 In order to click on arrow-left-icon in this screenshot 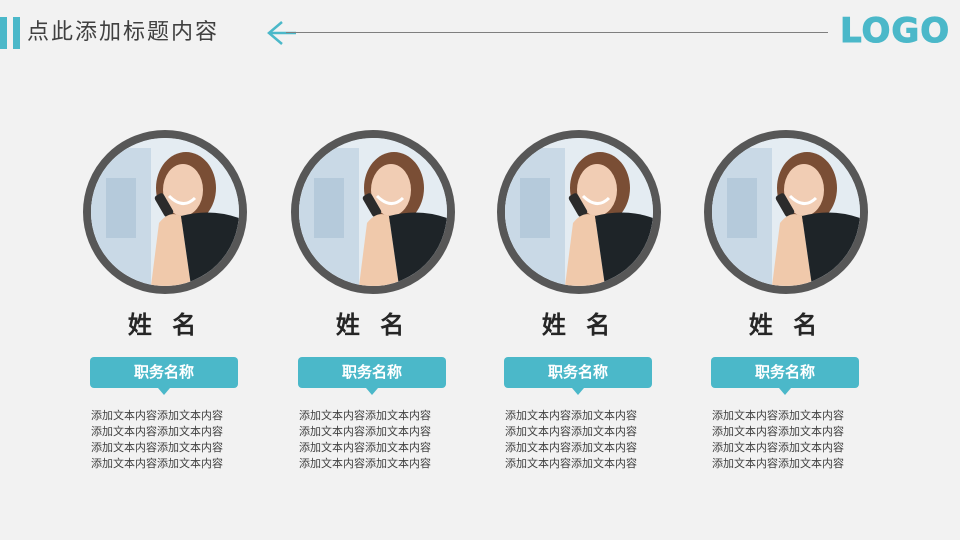, I will do `click(281, 33)`.